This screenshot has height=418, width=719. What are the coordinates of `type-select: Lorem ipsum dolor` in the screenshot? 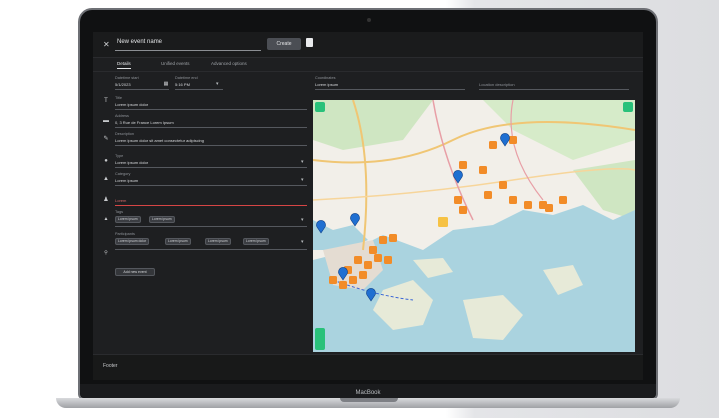 It's located at (131, 162).